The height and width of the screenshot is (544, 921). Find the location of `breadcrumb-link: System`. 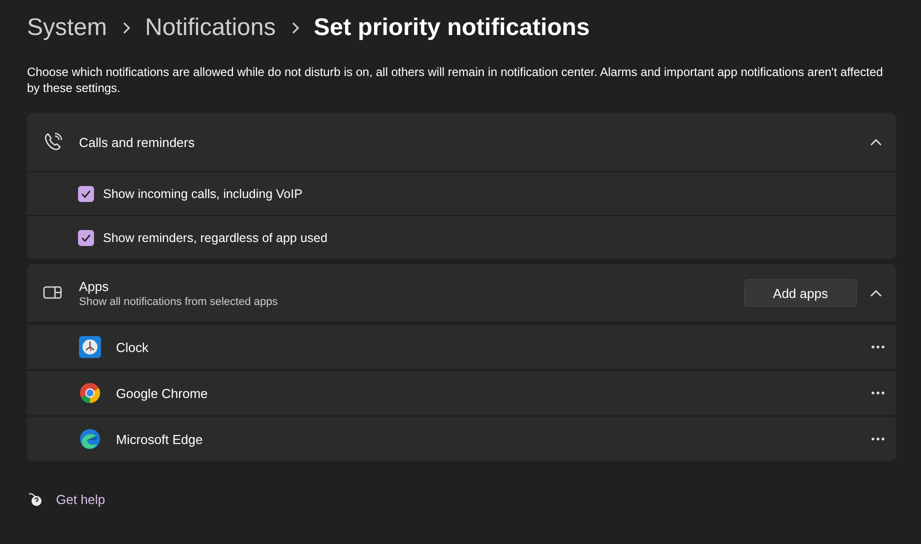

breadcrumb-link: System is located at coordinates (67, 28).